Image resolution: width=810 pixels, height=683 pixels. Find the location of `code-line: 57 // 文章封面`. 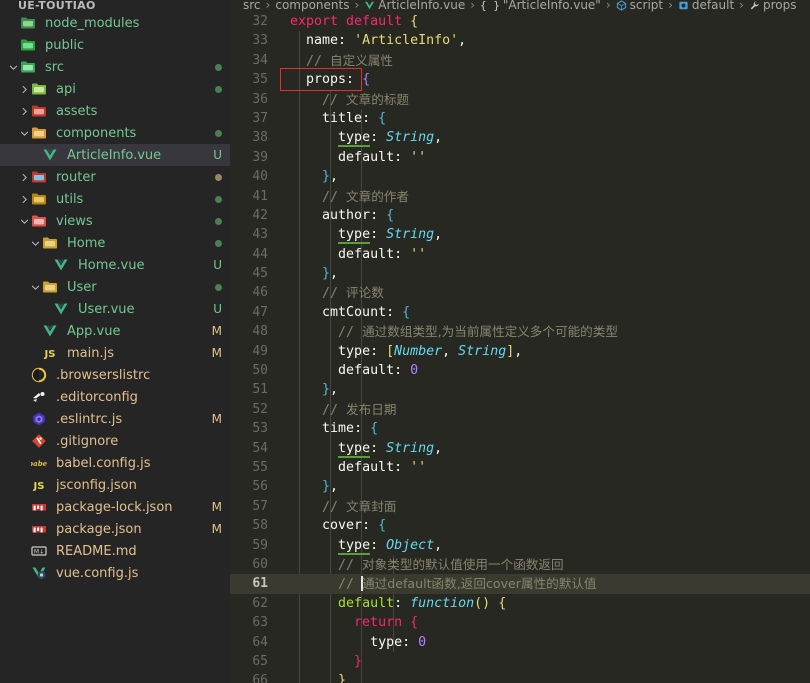

code-line: 57 // 文章封面 is located at coordinates (520, 506).